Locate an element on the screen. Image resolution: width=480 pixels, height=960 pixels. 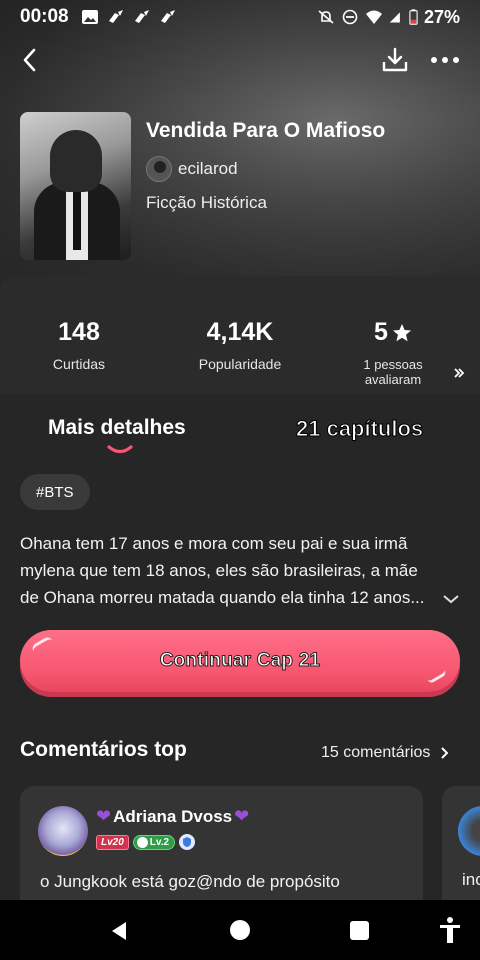
rank-icon is located at coordinates (142, 842).